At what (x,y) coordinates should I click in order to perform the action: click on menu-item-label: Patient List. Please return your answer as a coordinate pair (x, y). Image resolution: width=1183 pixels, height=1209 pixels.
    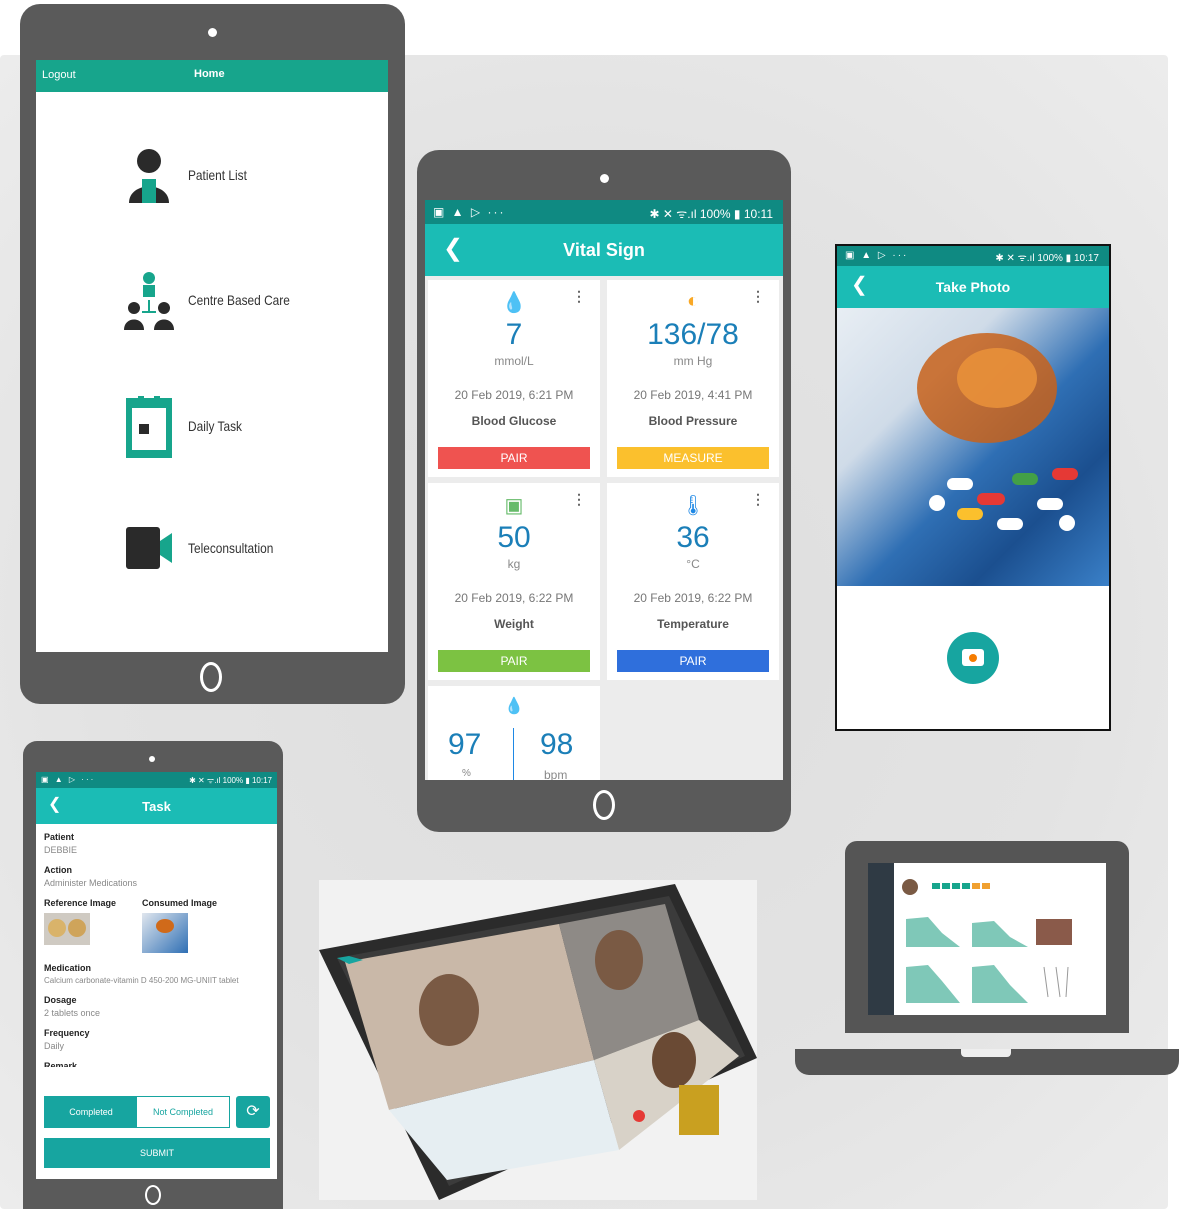
    Looking at the image, I should click on (217, 175).